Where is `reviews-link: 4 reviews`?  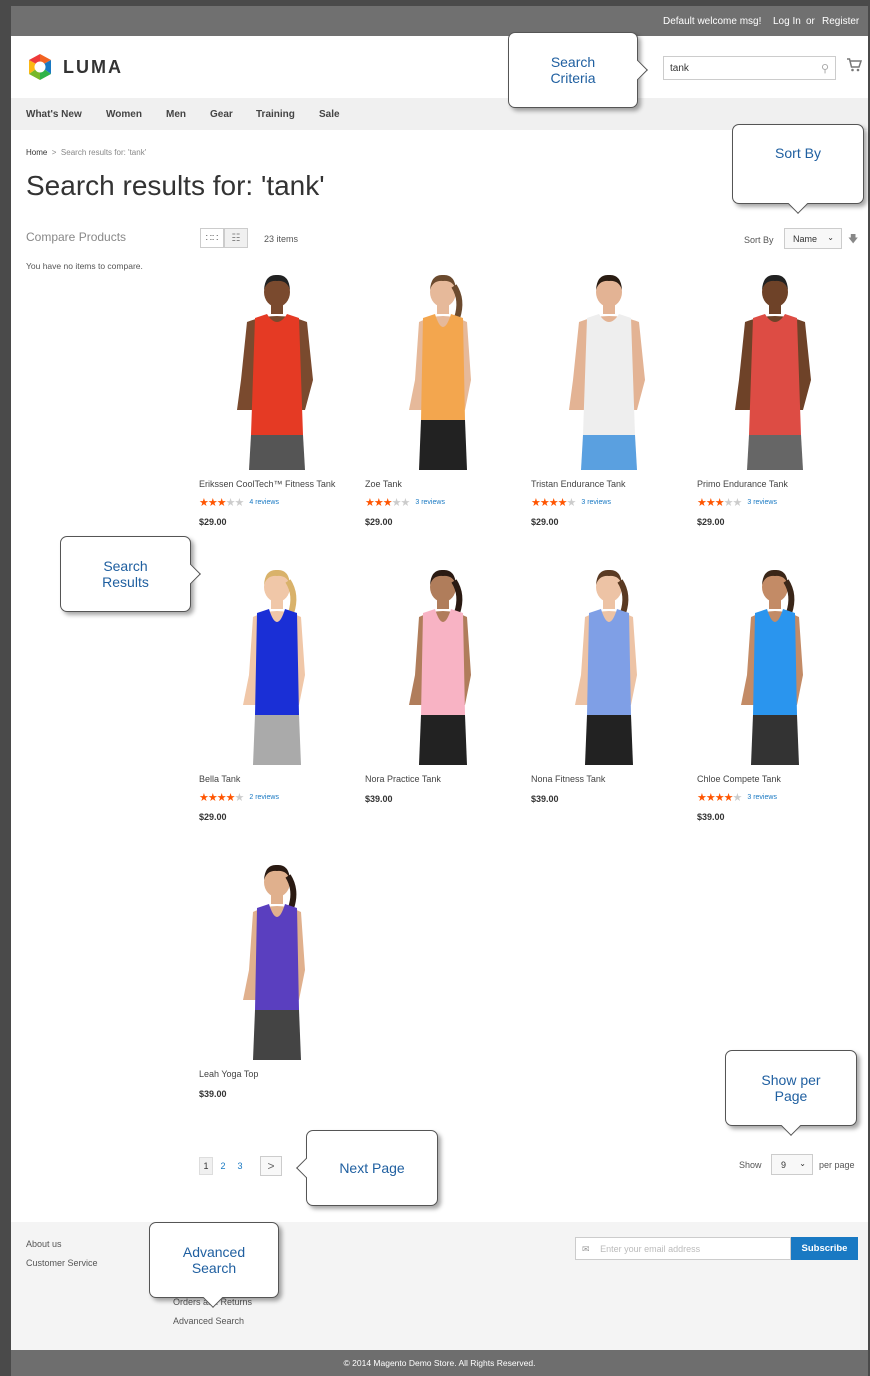 reviews-link: 4 reviews is located at coordinates (264, 502).